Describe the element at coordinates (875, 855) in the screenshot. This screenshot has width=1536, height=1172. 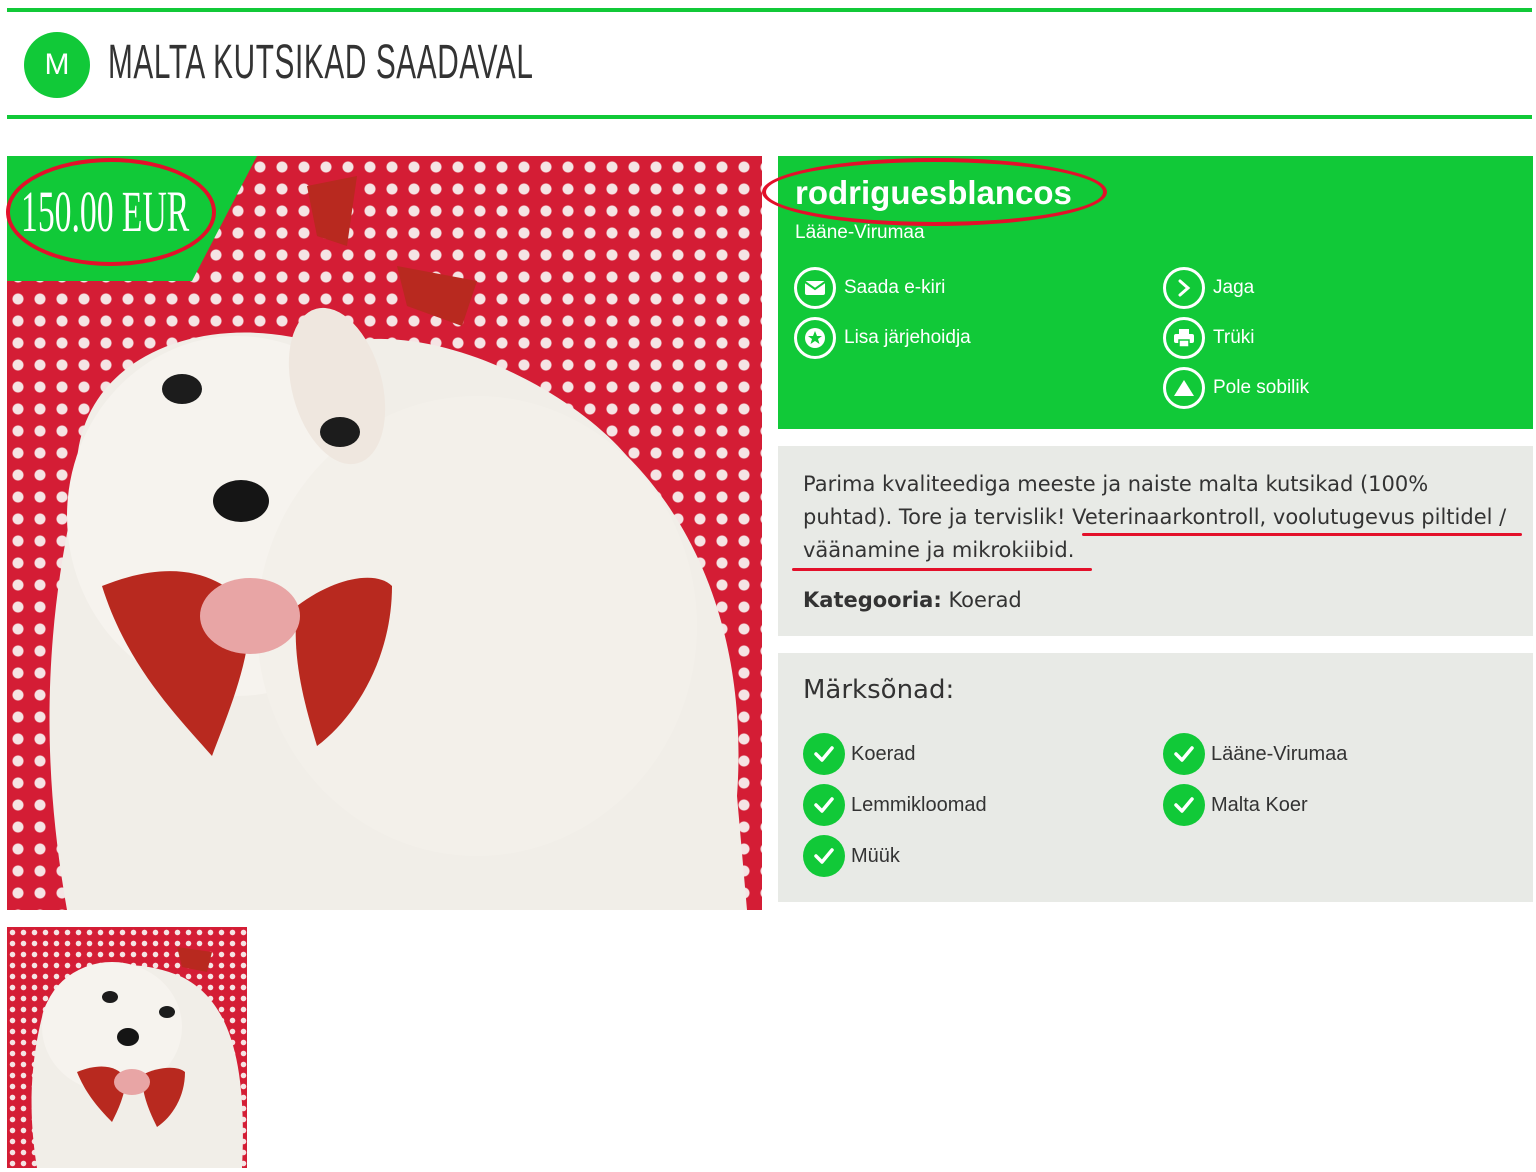
I see `tag-label: Müük` at that location.